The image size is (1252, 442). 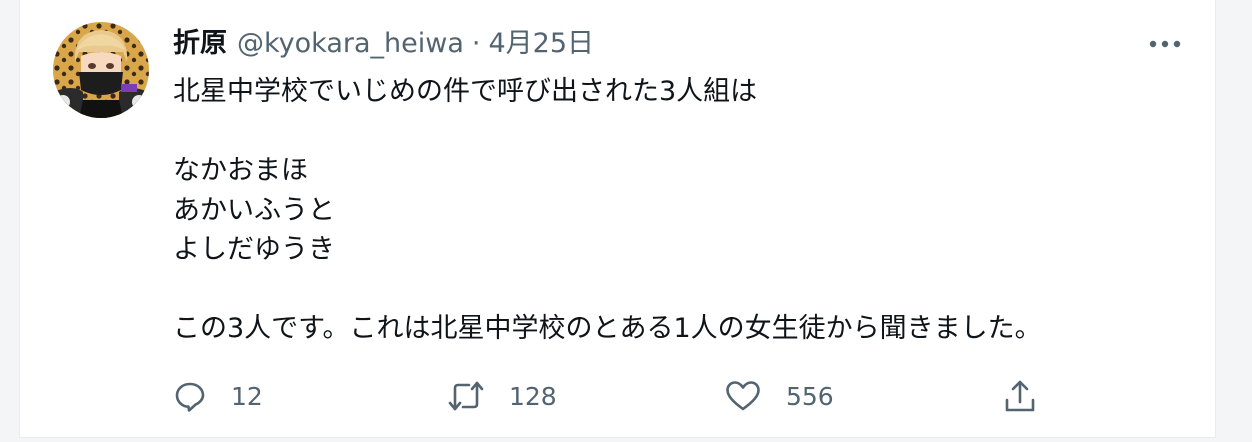 I want to click on retweet-button: 128, so click(x=502, y=396).